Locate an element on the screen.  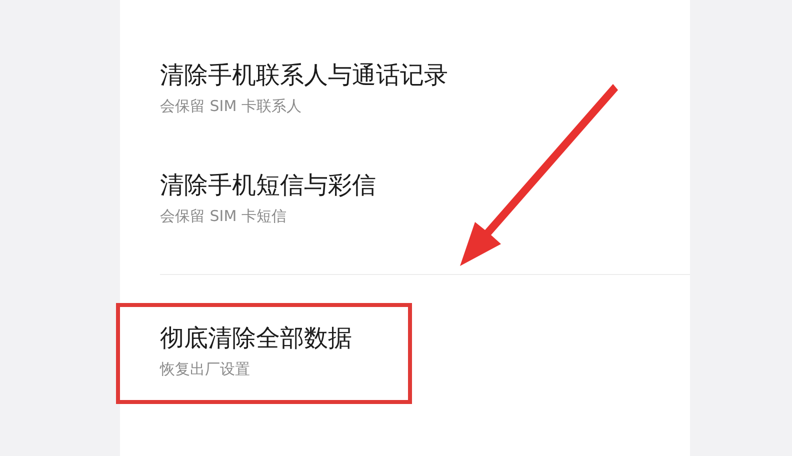
item-title: 清除手机联系人与通话记录 is located at coordinates (304, 75).